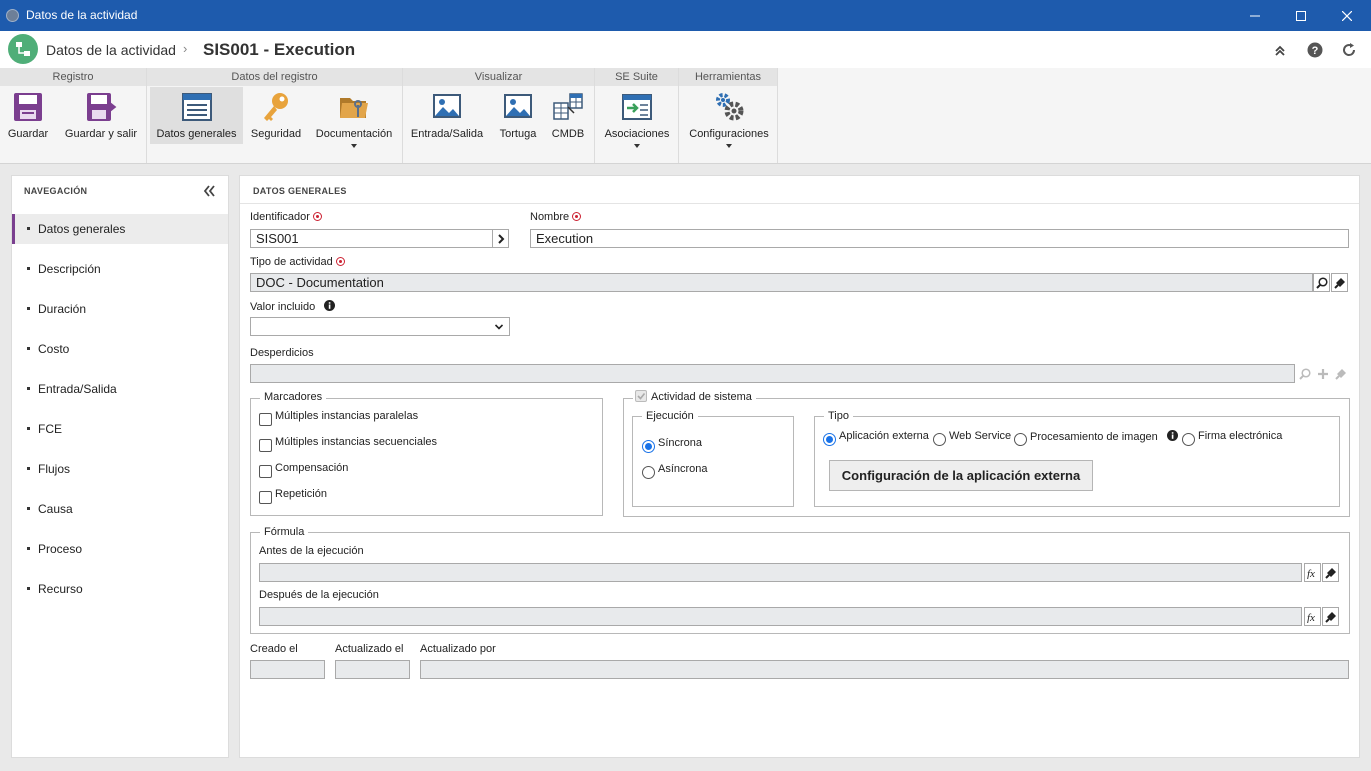  I want to click on general-data-button: Datos generales, so click(196, 115).